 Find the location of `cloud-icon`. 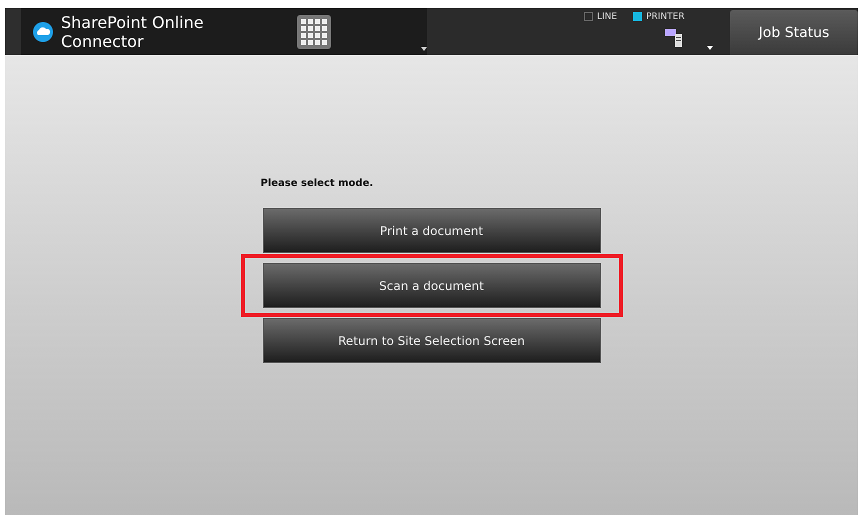

cloud-icon is located at coordinates (43, 32).